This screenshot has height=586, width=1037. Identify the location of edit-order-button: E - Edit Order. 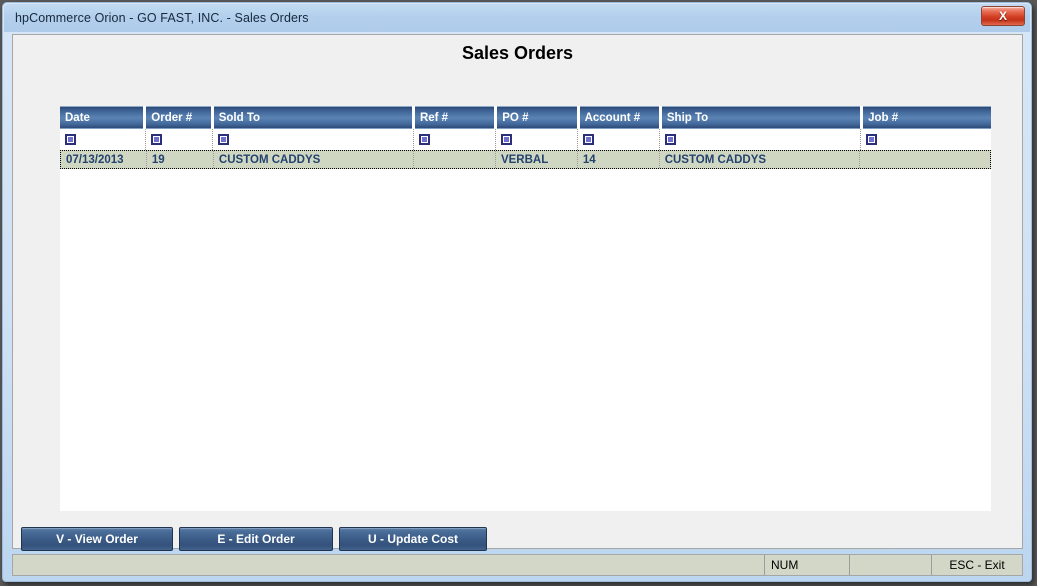
(256, 539).